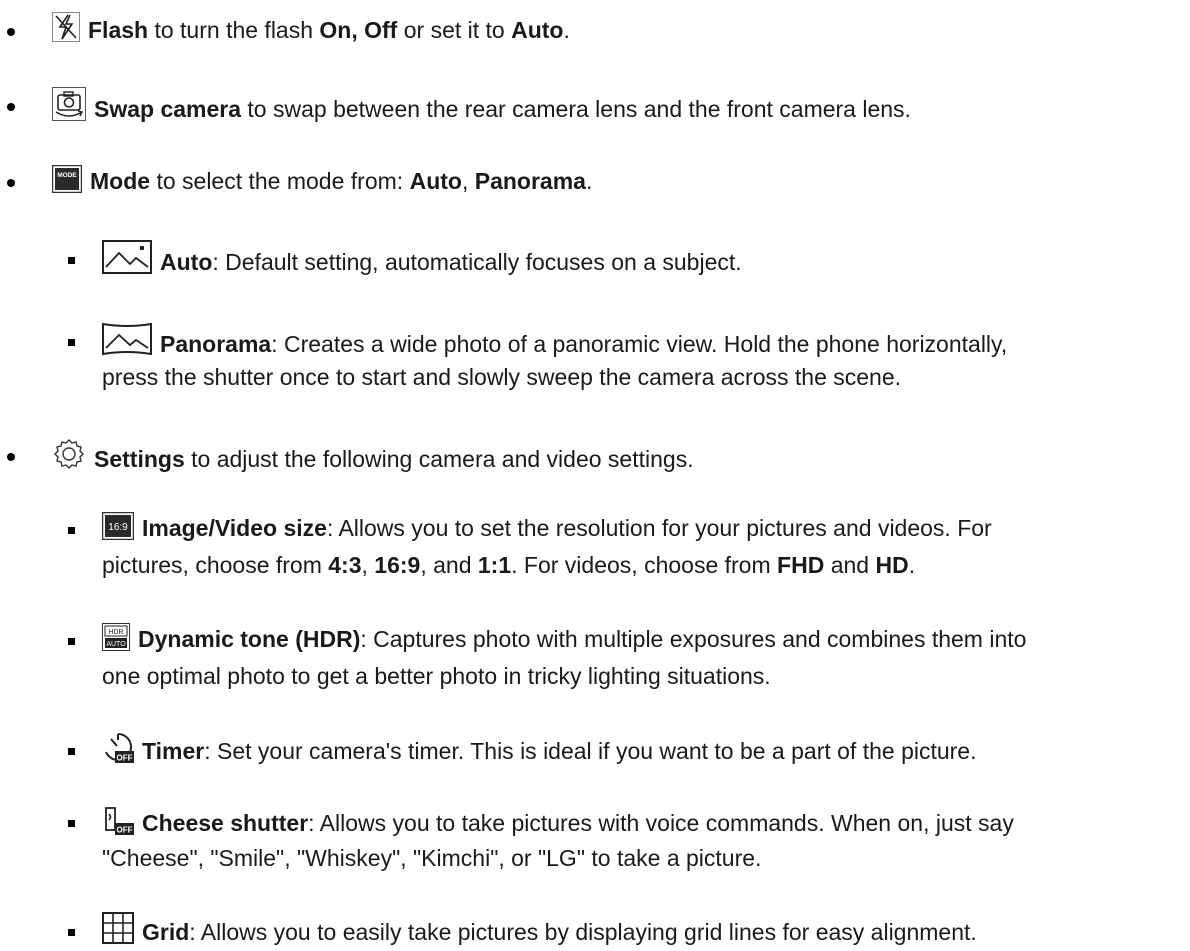 The width and height of the screenshot is (1190, 951). What do you see at coordinates (168, 109) in the screenshot?
I see `term: Swap camera` at bounding box center [168, 109].